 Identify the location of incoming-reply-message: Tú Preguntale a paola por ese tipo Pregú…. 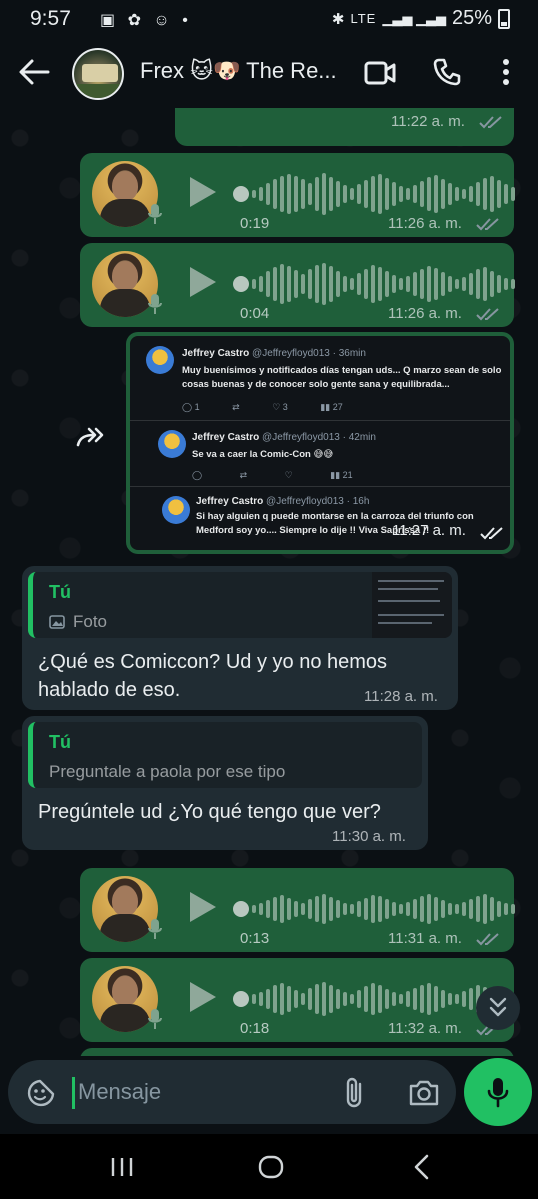
(225, 783).